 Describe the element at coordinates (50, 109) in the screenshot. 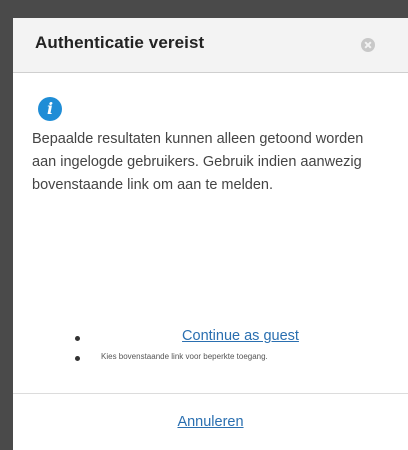

I see `info-icon: i` at that location.